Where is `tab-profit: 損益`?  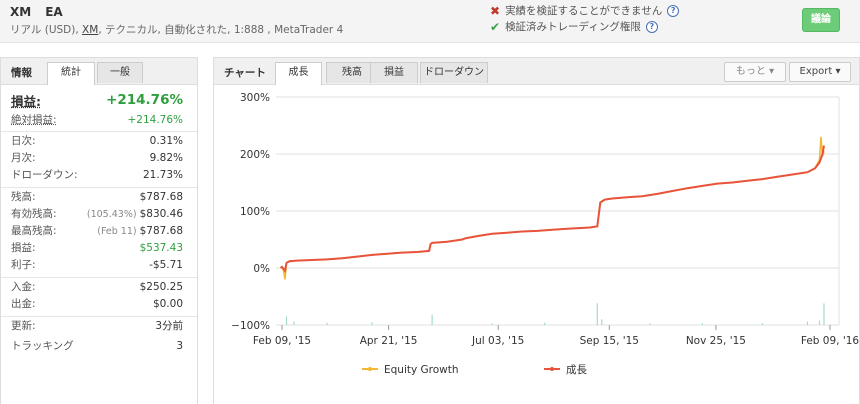 tab-profit: 損益 is located at coordinates (394, 72).